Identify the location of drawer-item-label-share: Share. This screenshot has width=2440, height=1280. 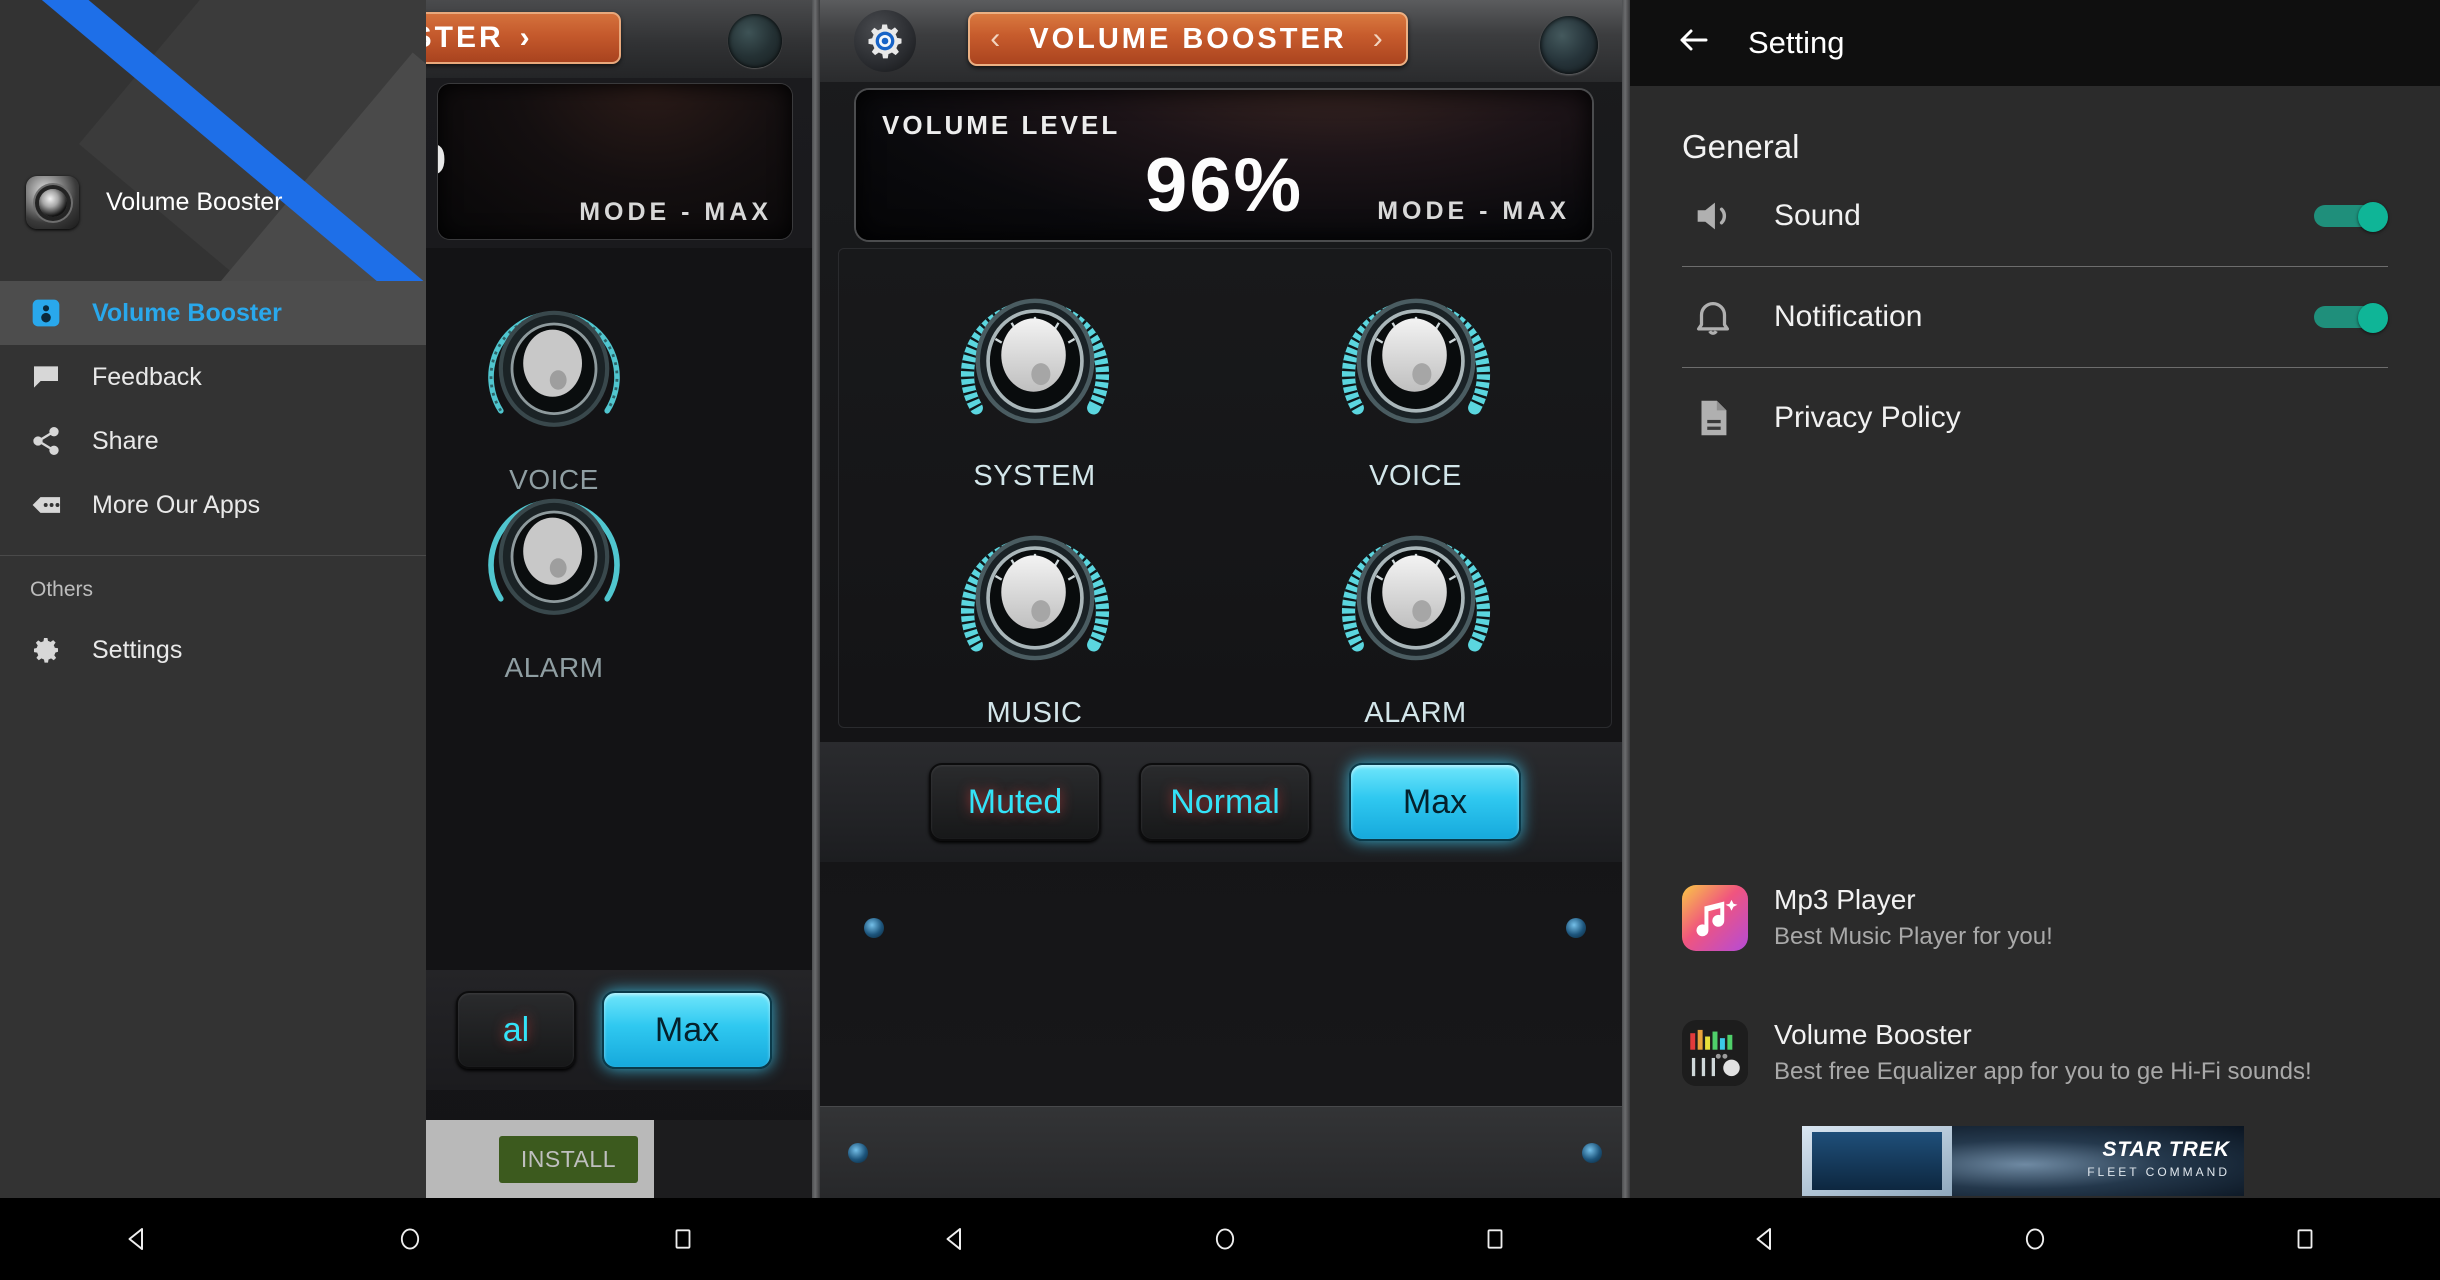
(125, 440).